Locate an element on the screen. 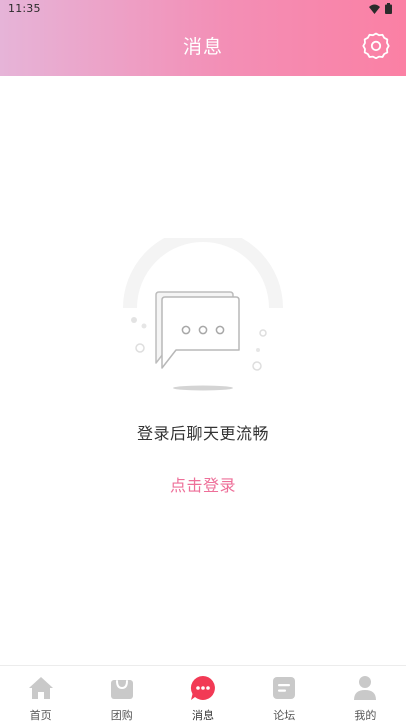 The image size is (406, 724). page-title: 消息 is located at coordinates (202, 47).